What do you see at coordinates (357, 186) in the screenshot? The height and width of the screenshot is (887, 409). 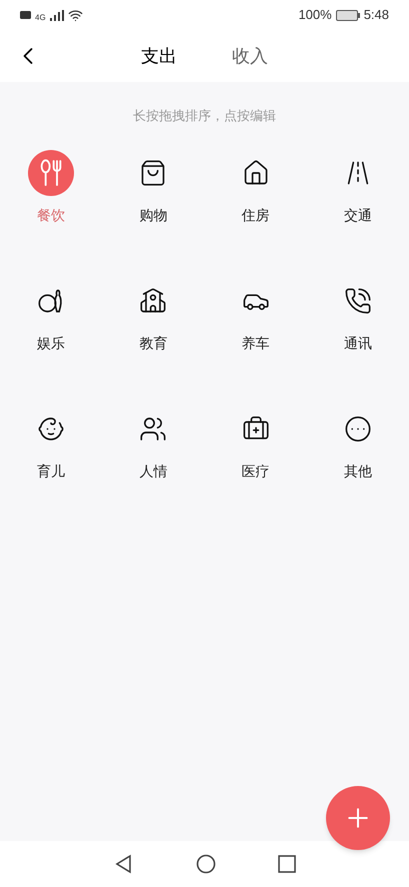 I see `category-item: 交通` at bounding box center [357, 186].